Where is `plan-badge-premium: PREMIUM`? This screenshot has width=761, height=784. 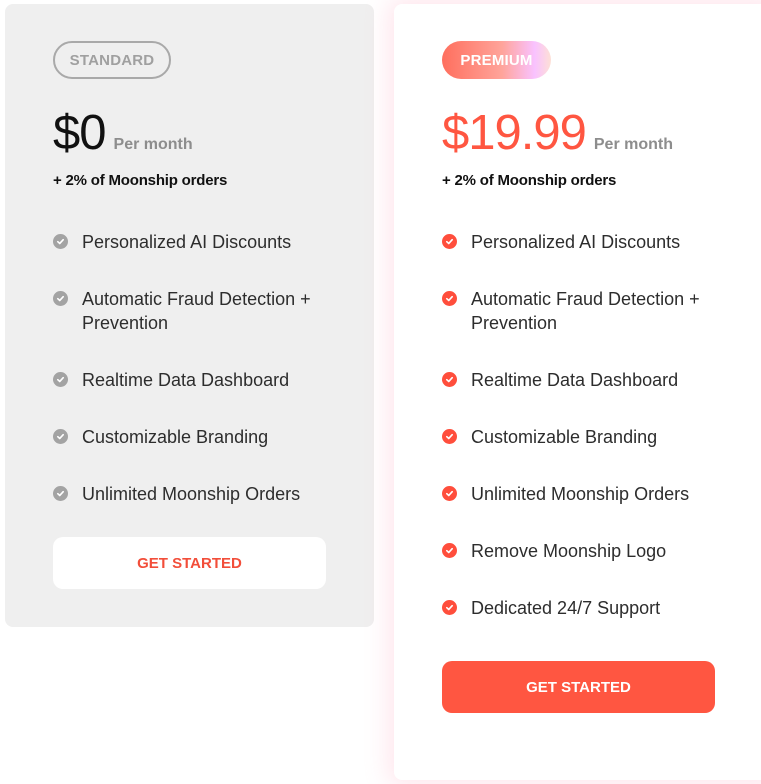 plan-badge-premium: PREMIUM is located at coordinates (496, 60).